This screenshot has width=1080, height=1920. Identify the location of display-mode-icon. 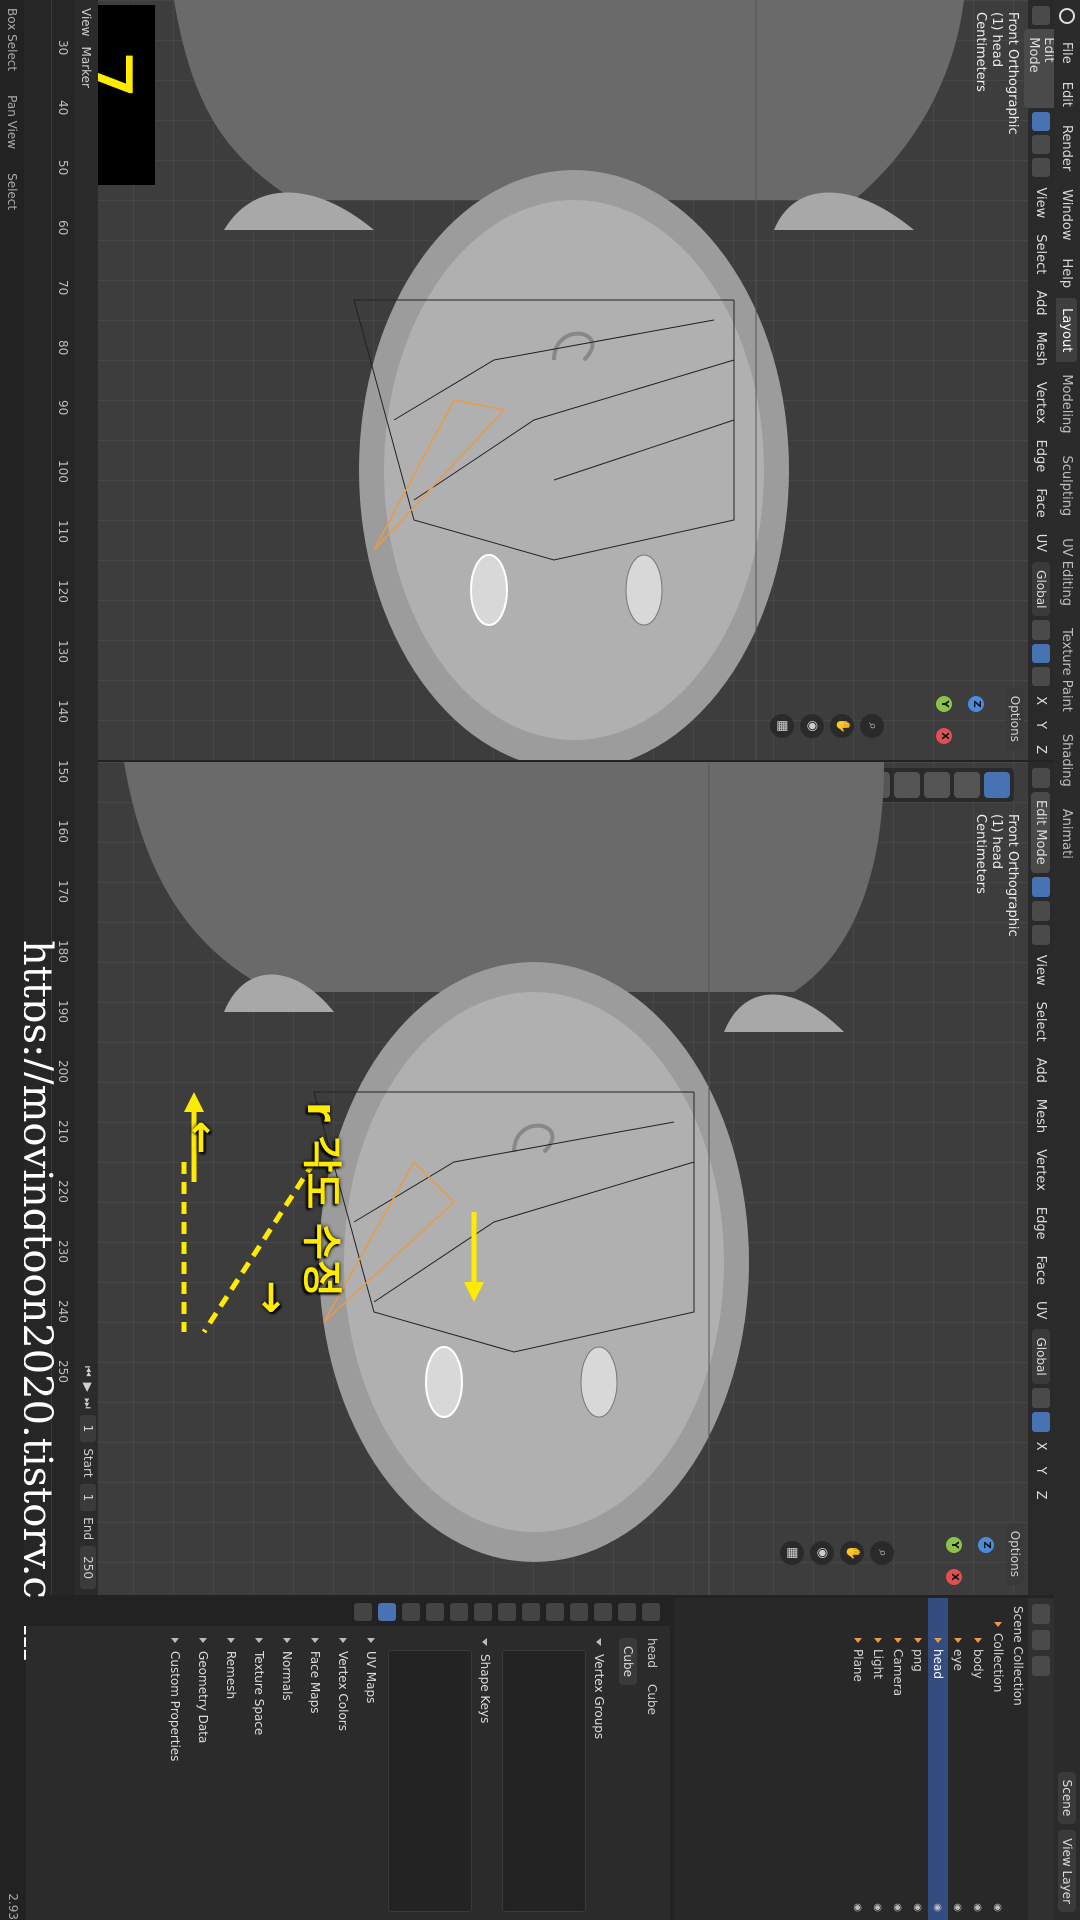
(1041, 1614).